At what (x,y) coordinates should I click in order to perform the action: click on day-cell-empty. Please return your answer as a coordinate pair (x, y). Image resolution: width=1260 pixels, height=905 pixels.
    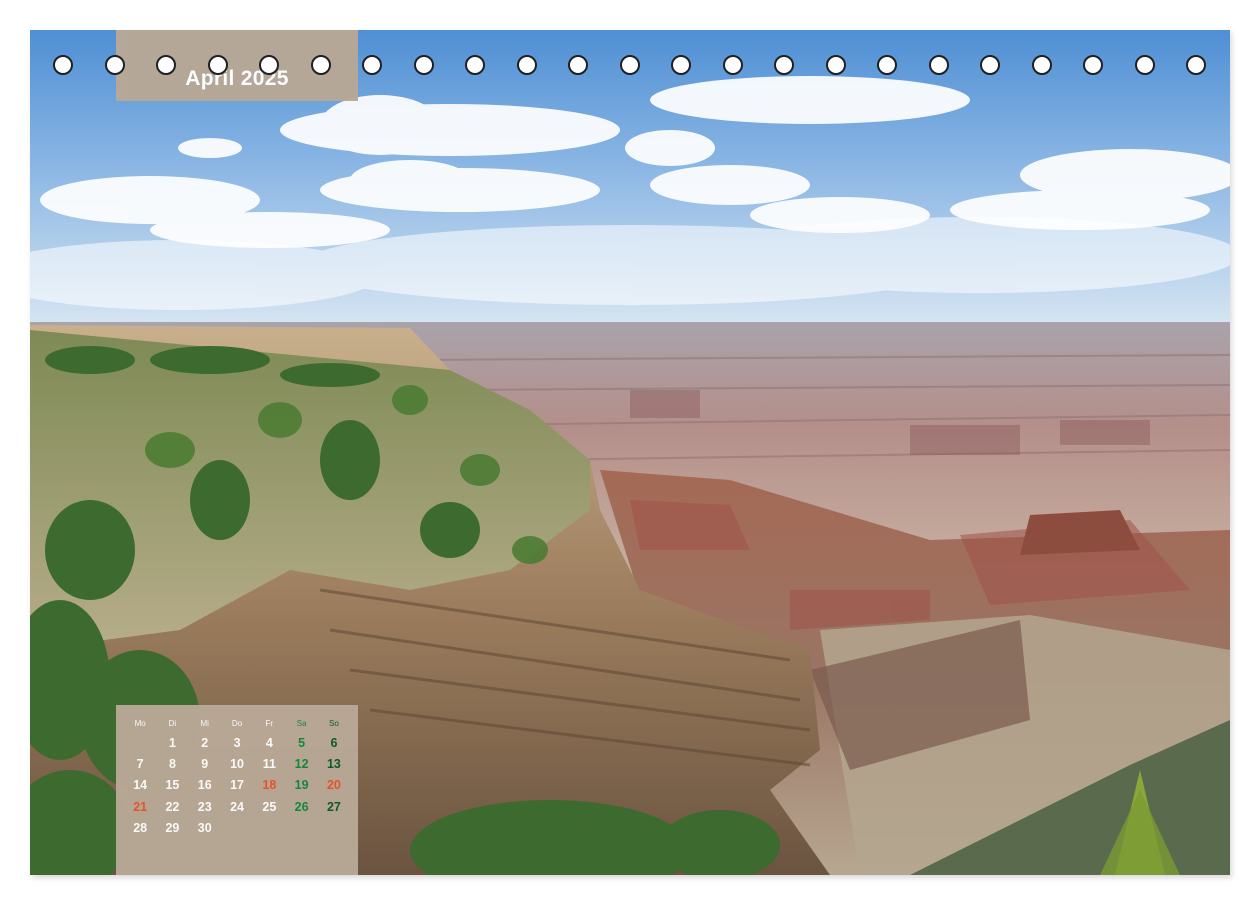
    Looking at the image, I should click on (140, 745).